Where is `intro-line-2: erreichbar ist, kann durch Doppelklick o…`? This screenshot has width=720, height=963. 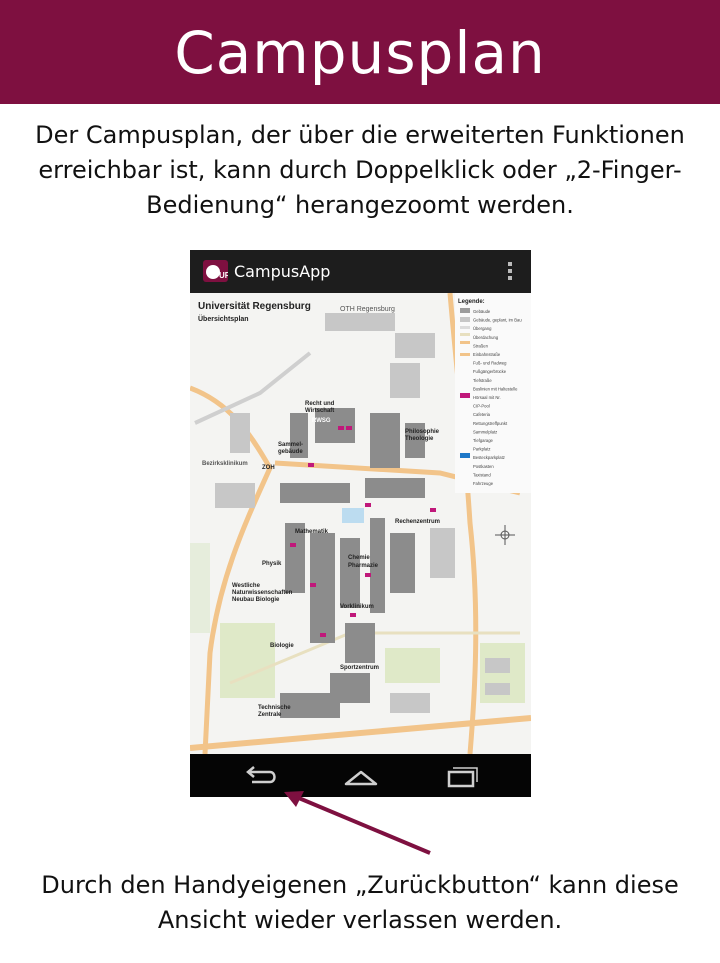 intro-line-2: erreichbar ist, kann durch Doppelklick o… is located at coordinates (360, 170).